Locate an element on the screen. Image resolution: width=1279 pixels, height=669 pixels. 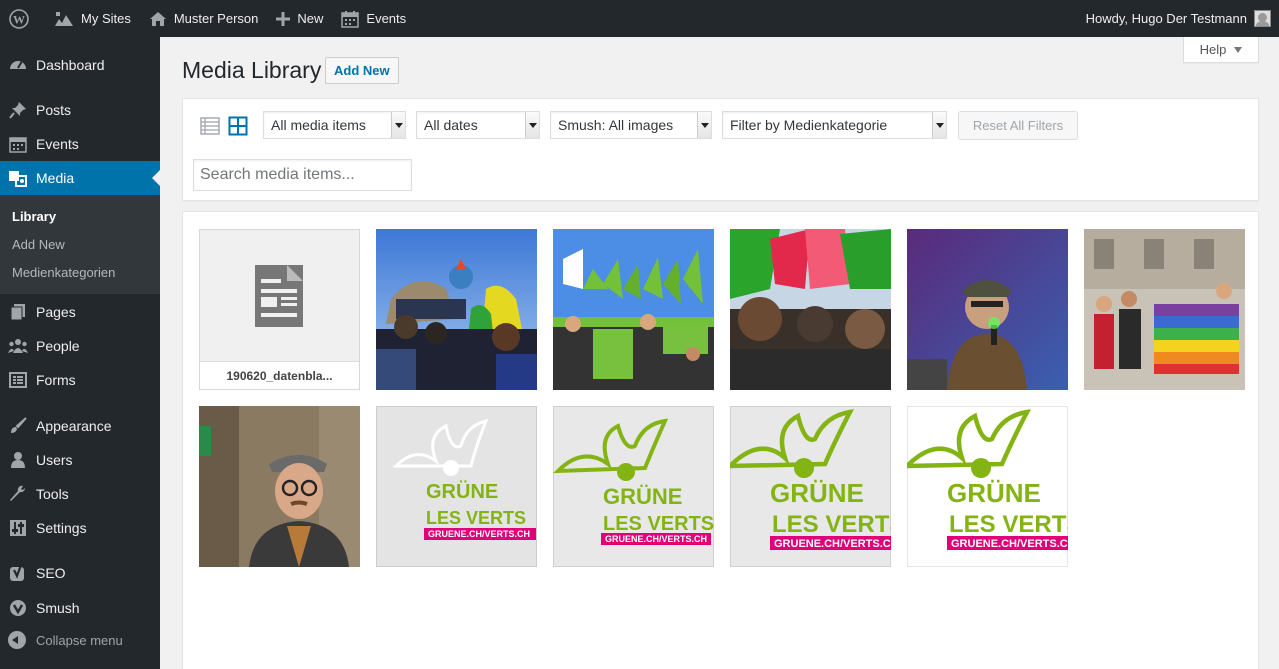
speaker-photo is located at coordinates (987, 309).